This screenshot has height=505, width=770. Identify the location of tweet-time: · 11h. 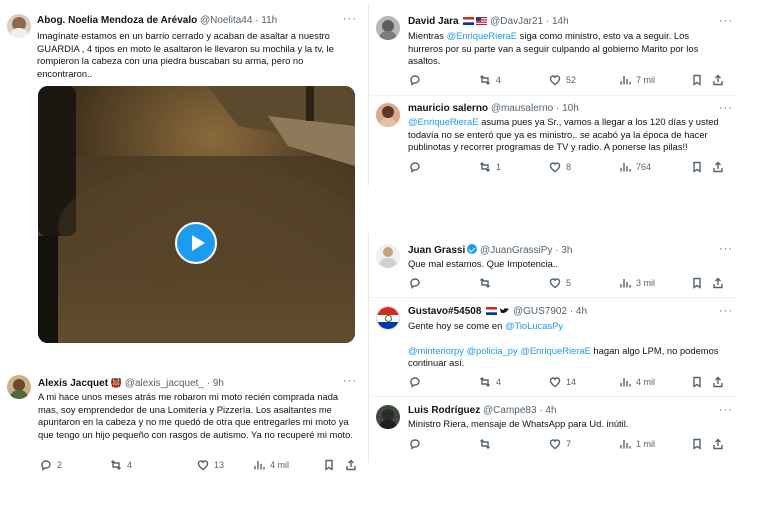
(266, 20).